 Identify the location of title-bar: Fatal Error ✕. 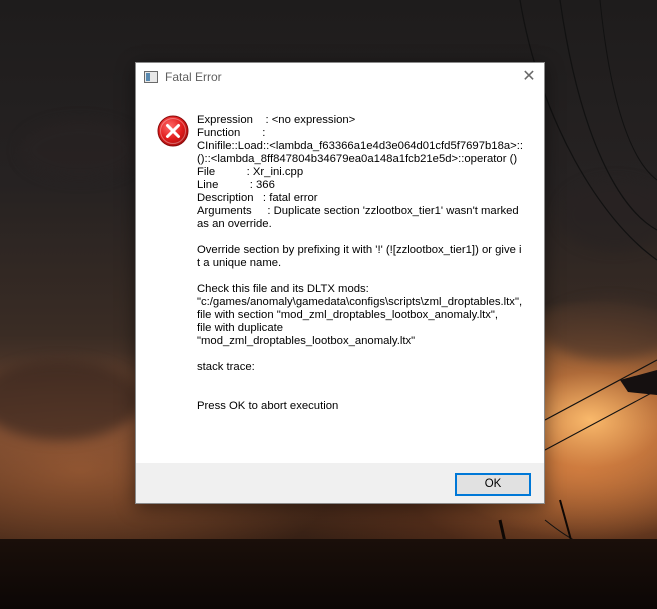
(340, 78).